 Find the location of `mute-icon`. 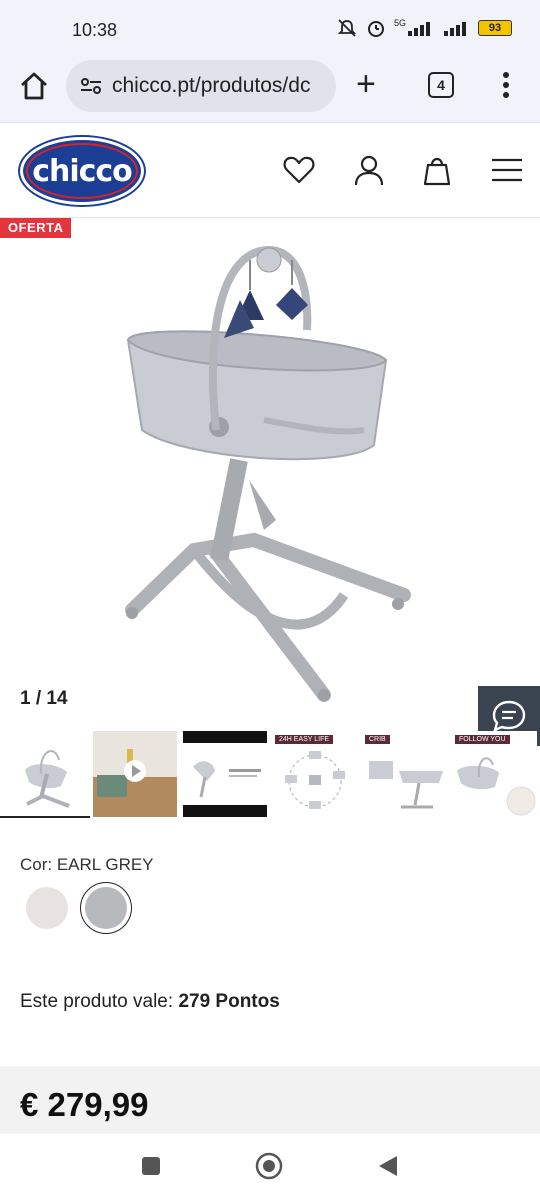

mute-icon is located at coordinates (347, 28).